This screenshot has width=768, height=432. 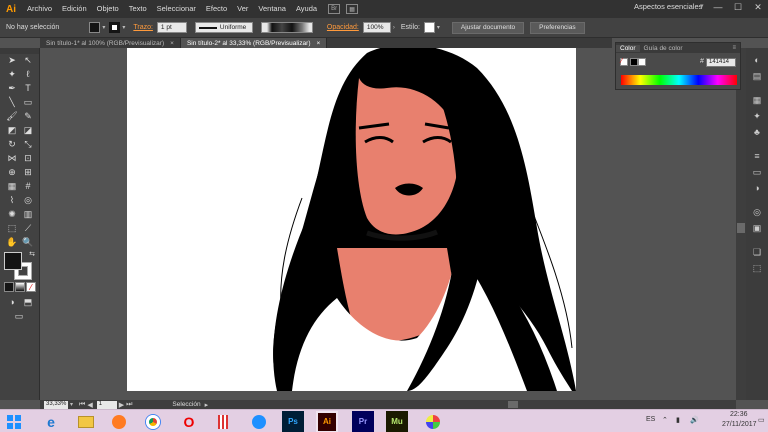 I want to click on scale-tool-icon: ⤡, so click(x=28, y=144).